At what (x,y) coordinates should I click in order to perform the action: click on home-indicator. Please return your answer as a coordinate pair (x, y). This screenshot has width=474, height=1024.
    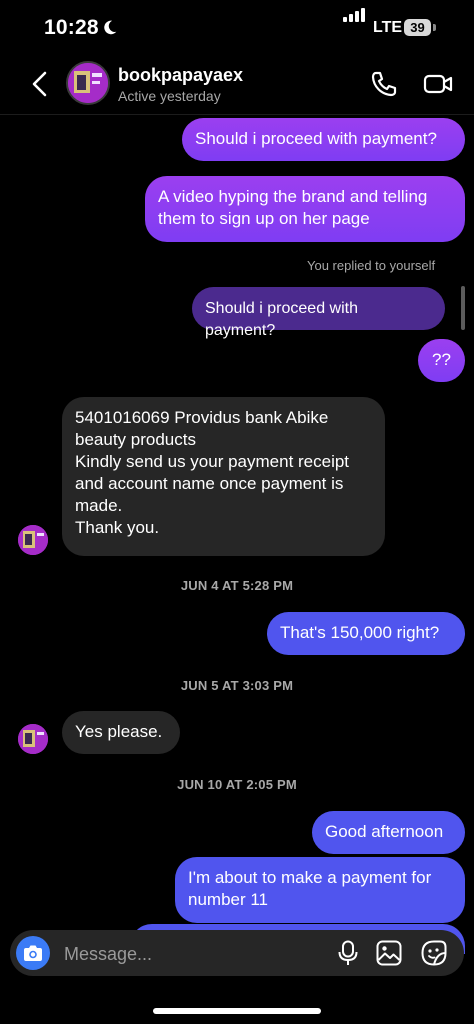
    Looking at the image, I should click on (237, 1011).